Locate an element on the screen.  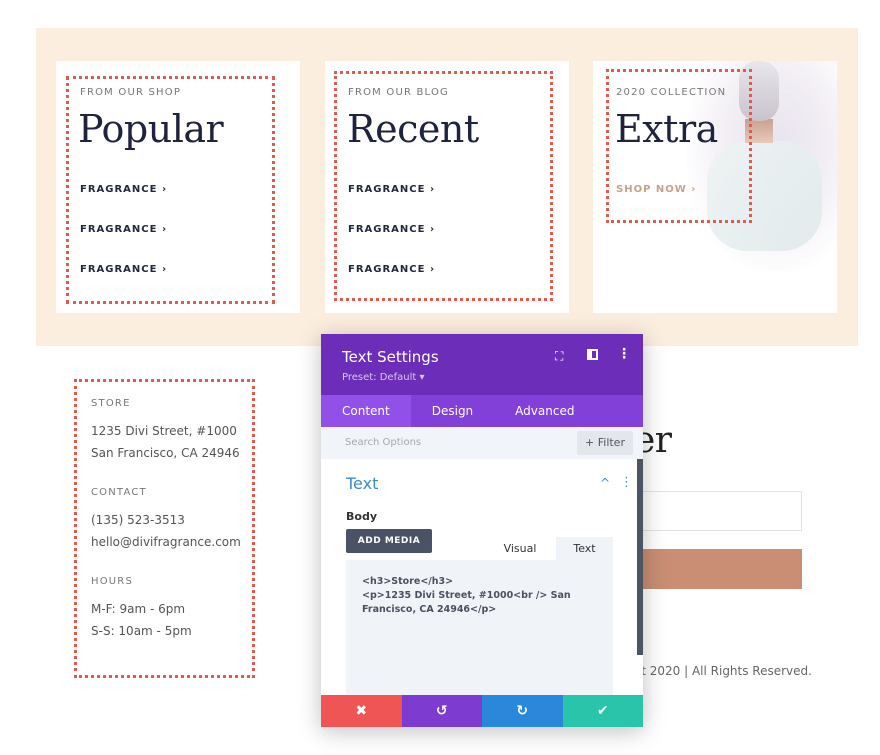
collapse-icon: ^ is located at coordinates (605, 483).